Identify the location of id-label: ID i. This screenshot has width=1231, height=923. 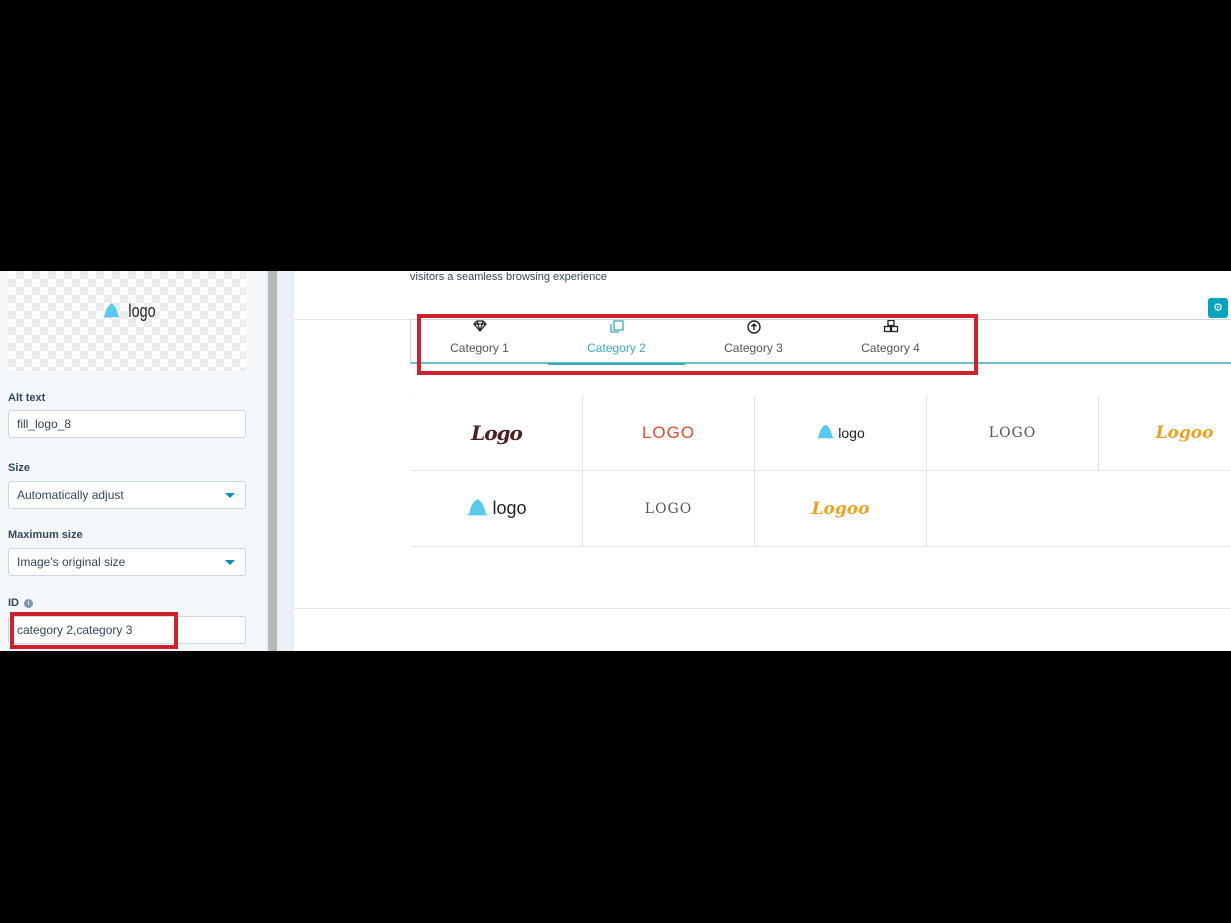
(20, 603).